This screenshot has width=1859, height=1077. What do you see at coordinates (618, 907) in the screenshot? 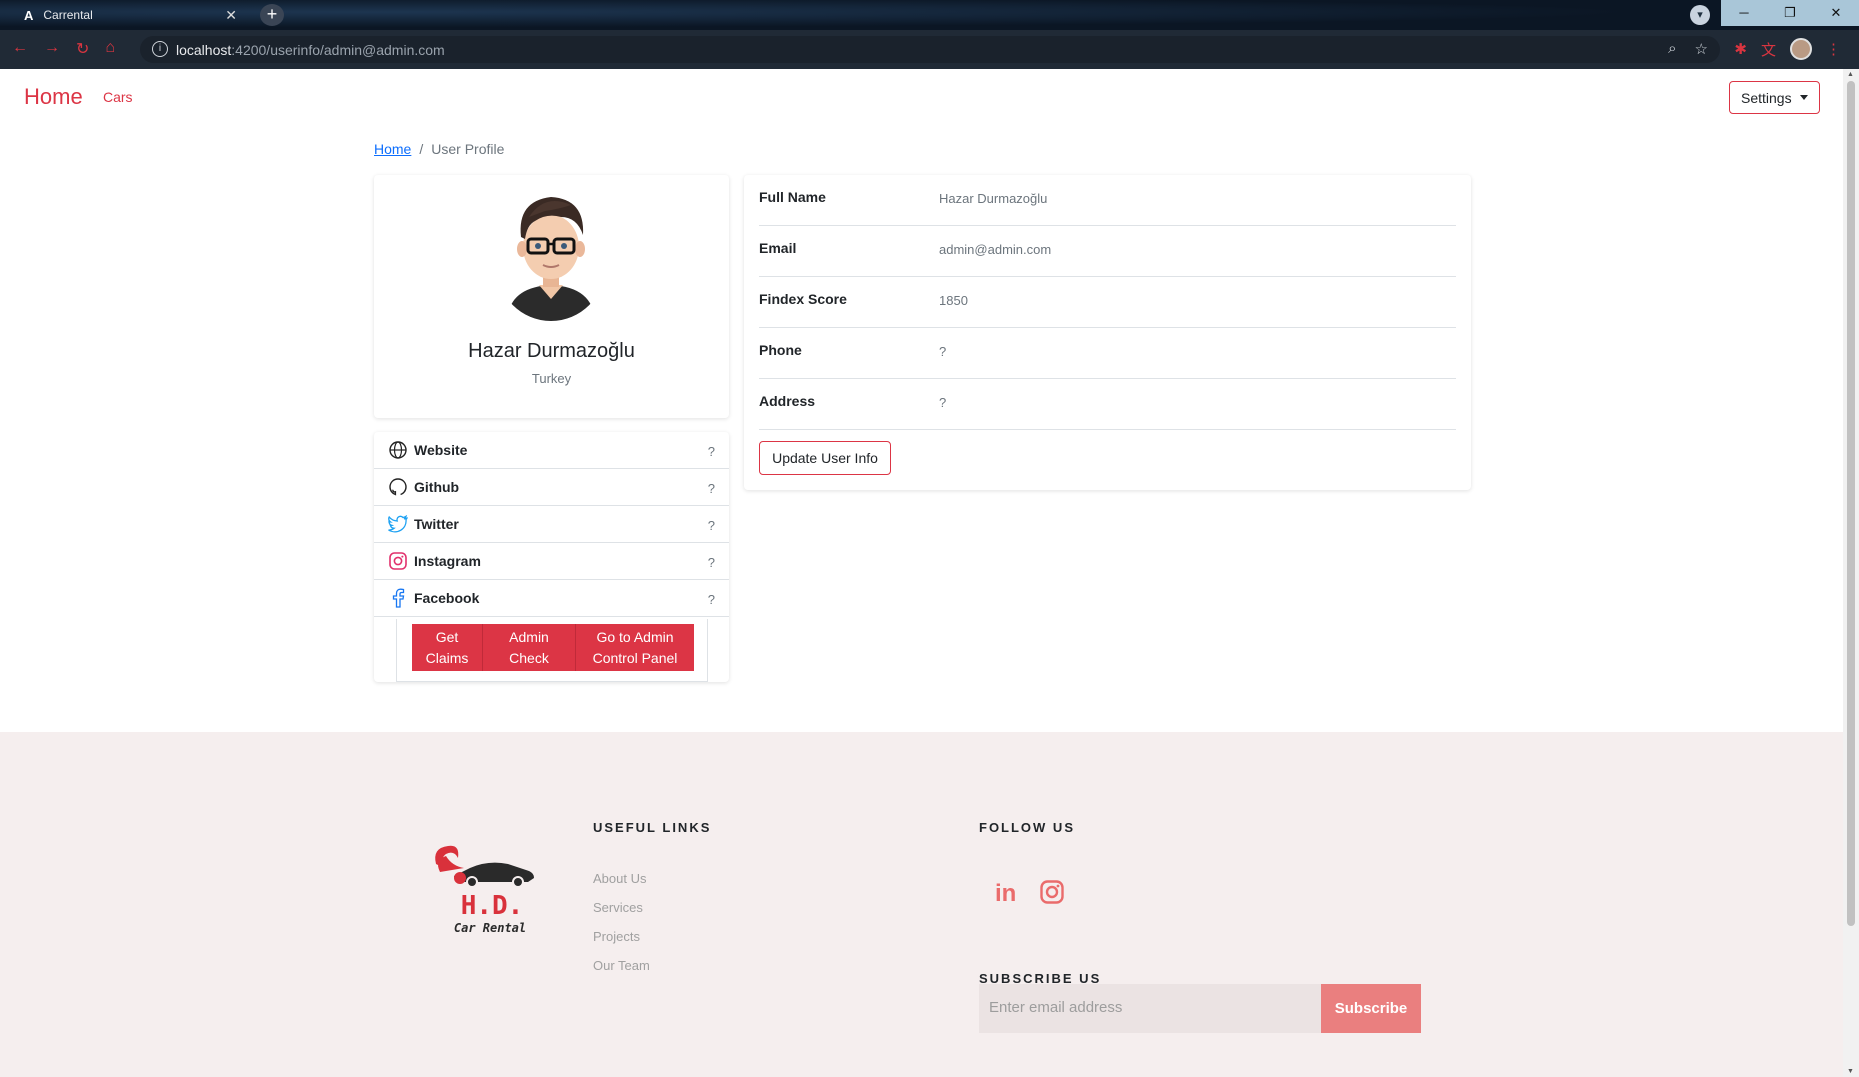
I see `footer-link-services: Services` at bounding box center [618, 907].